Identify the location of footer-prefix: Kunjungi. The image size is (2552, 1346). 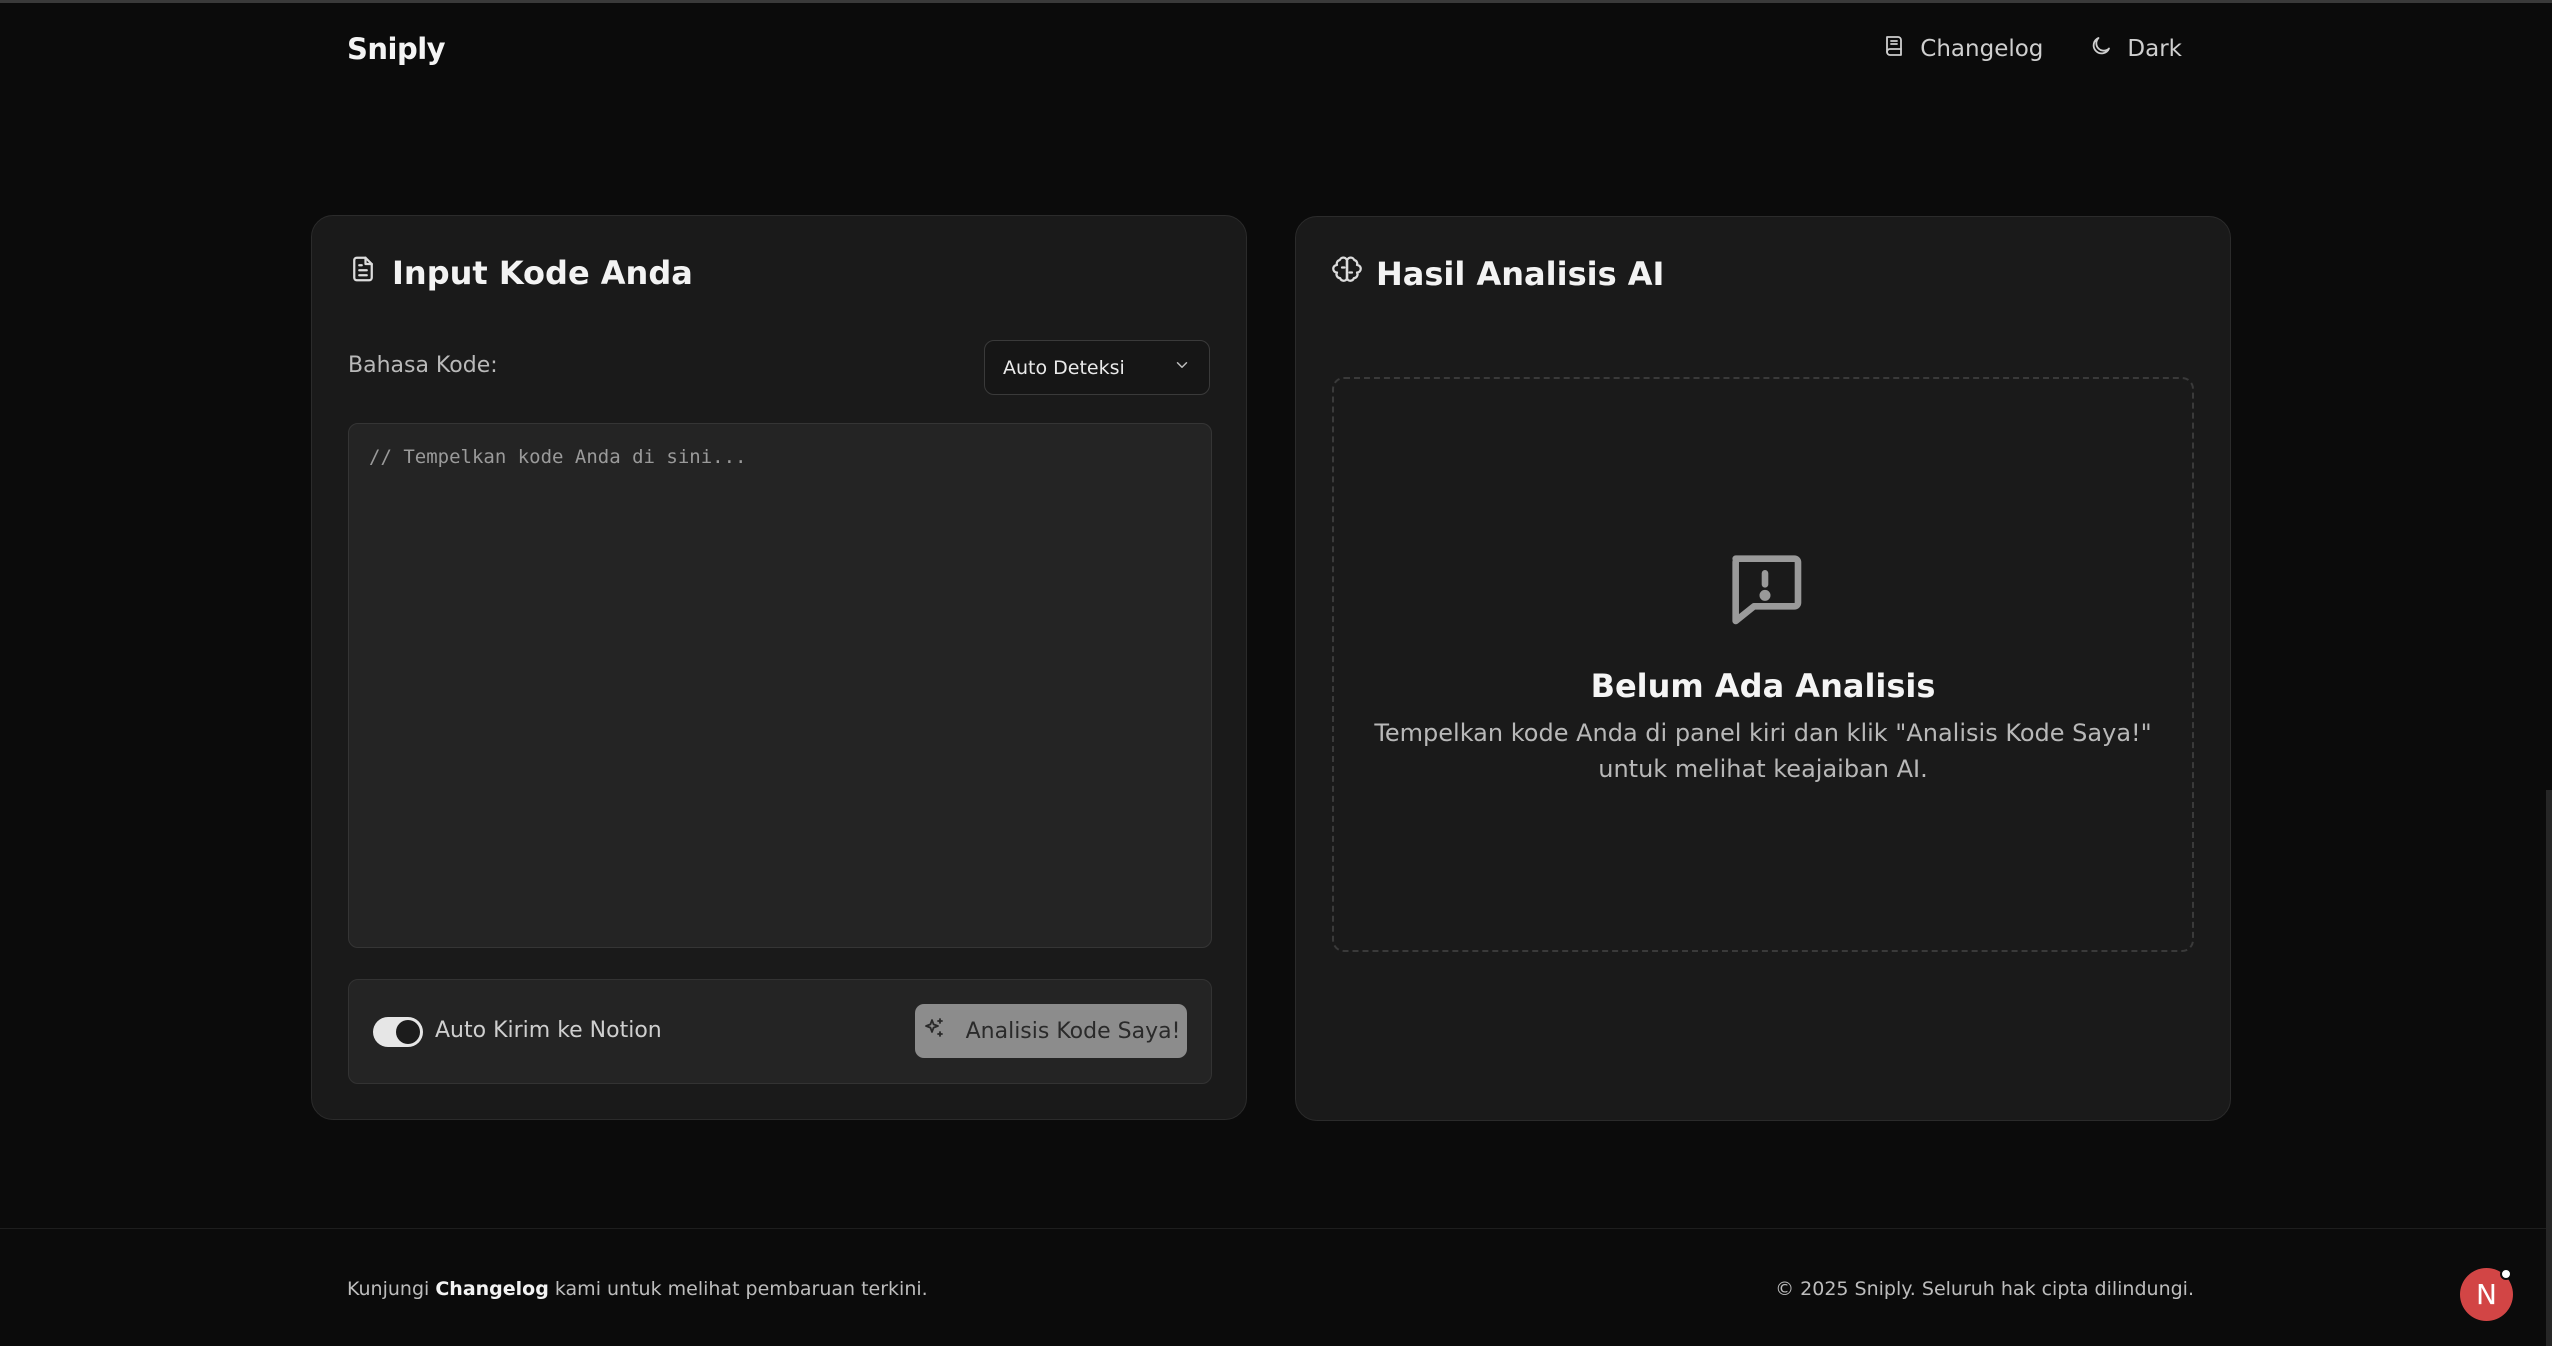
(391, 1289).